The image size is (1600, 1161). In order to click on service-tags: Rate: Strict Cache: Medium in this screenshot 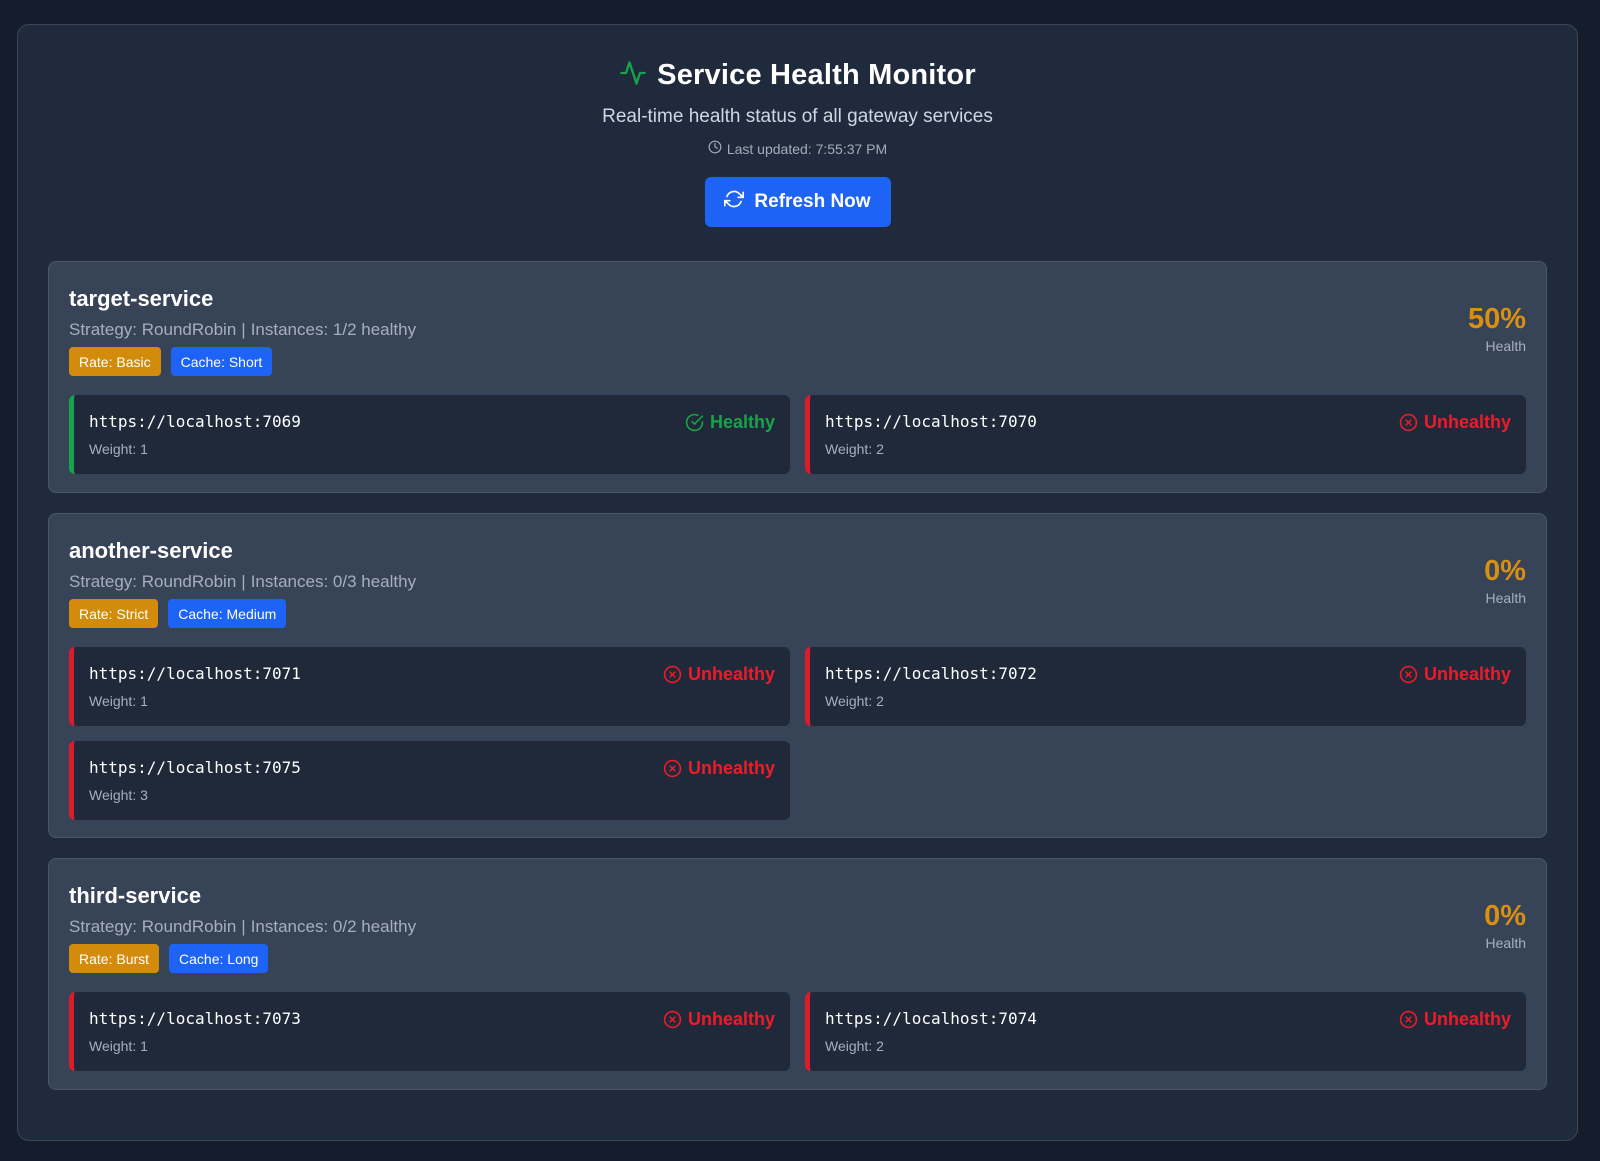, I will do `click(178, 613)`.